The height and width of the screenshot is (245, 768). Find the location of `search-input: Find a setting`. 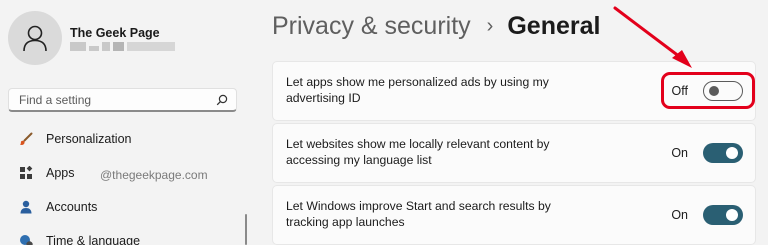

search-input: Find a setting is located at coordinates (117, 100).